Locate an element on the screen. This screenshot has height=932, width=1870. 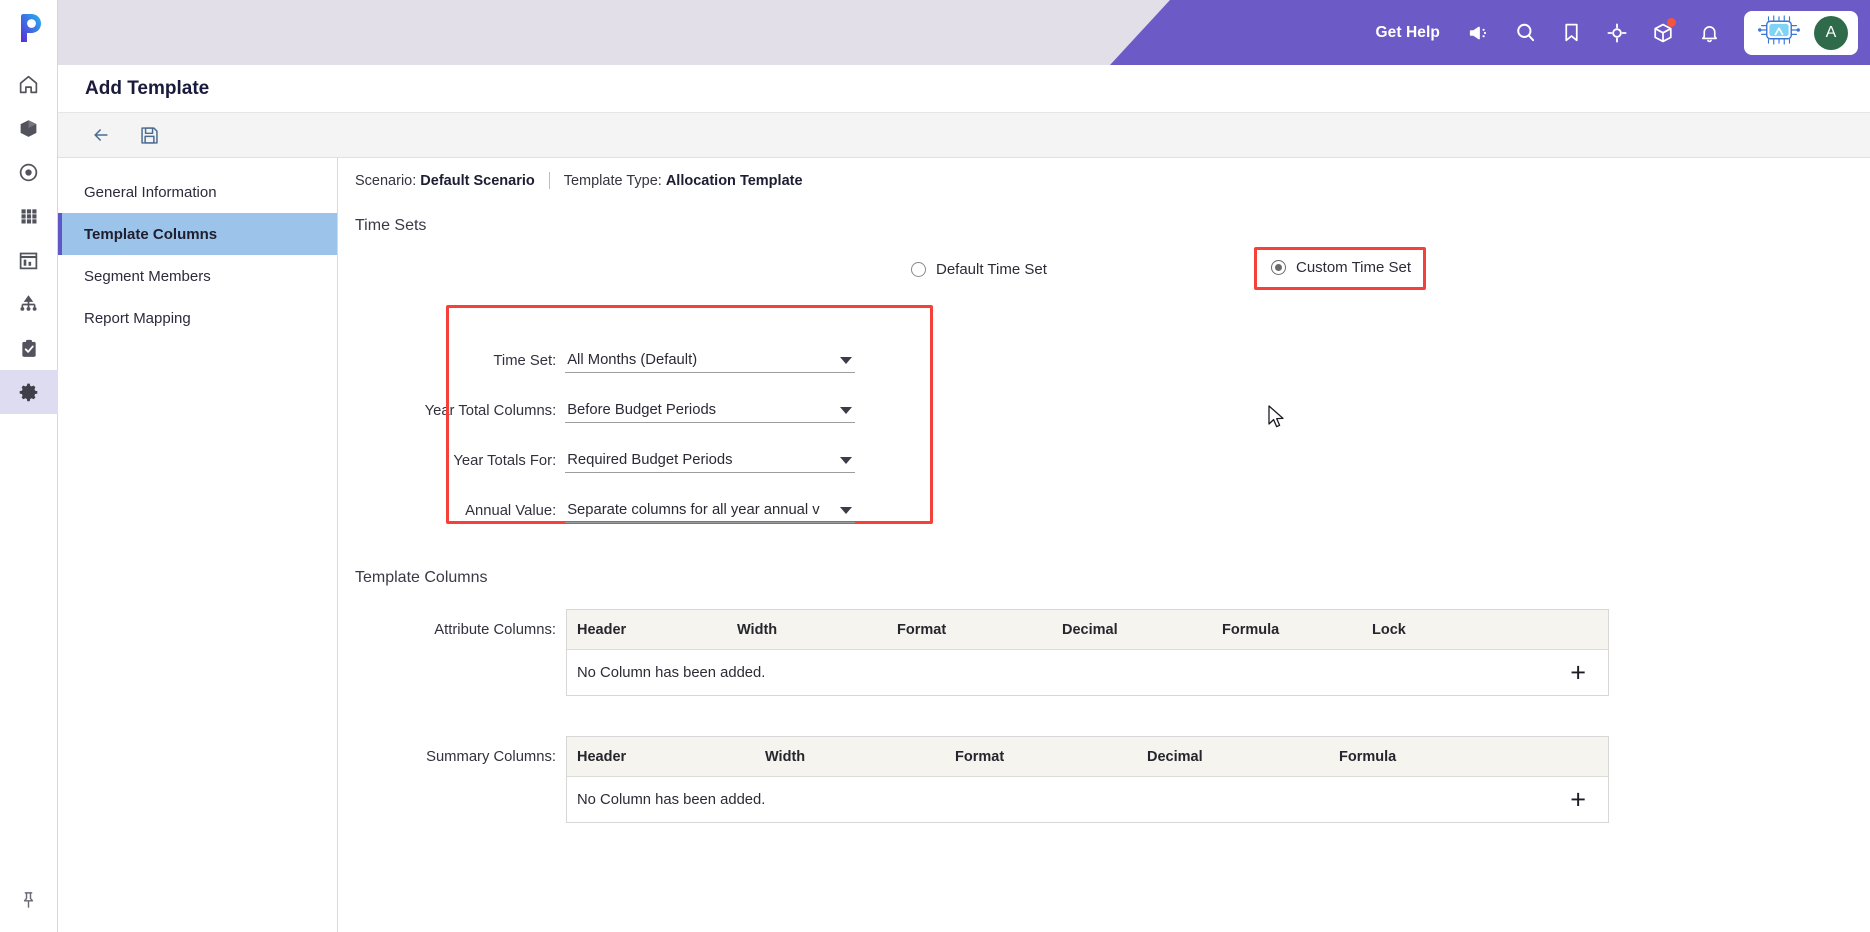
template-columns-heading: Template Columns is located at coordinates (421, 577).